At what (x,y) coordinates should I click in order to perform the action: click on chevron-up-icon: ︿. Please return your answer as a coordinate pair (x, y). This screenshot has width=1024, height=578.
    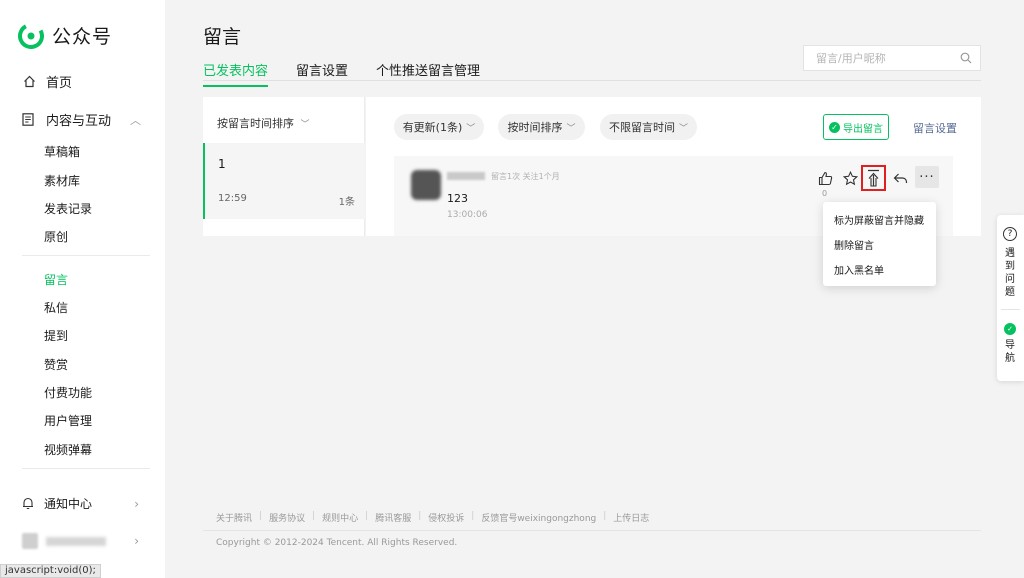
    Looking at the image, I should click on (135, 120).